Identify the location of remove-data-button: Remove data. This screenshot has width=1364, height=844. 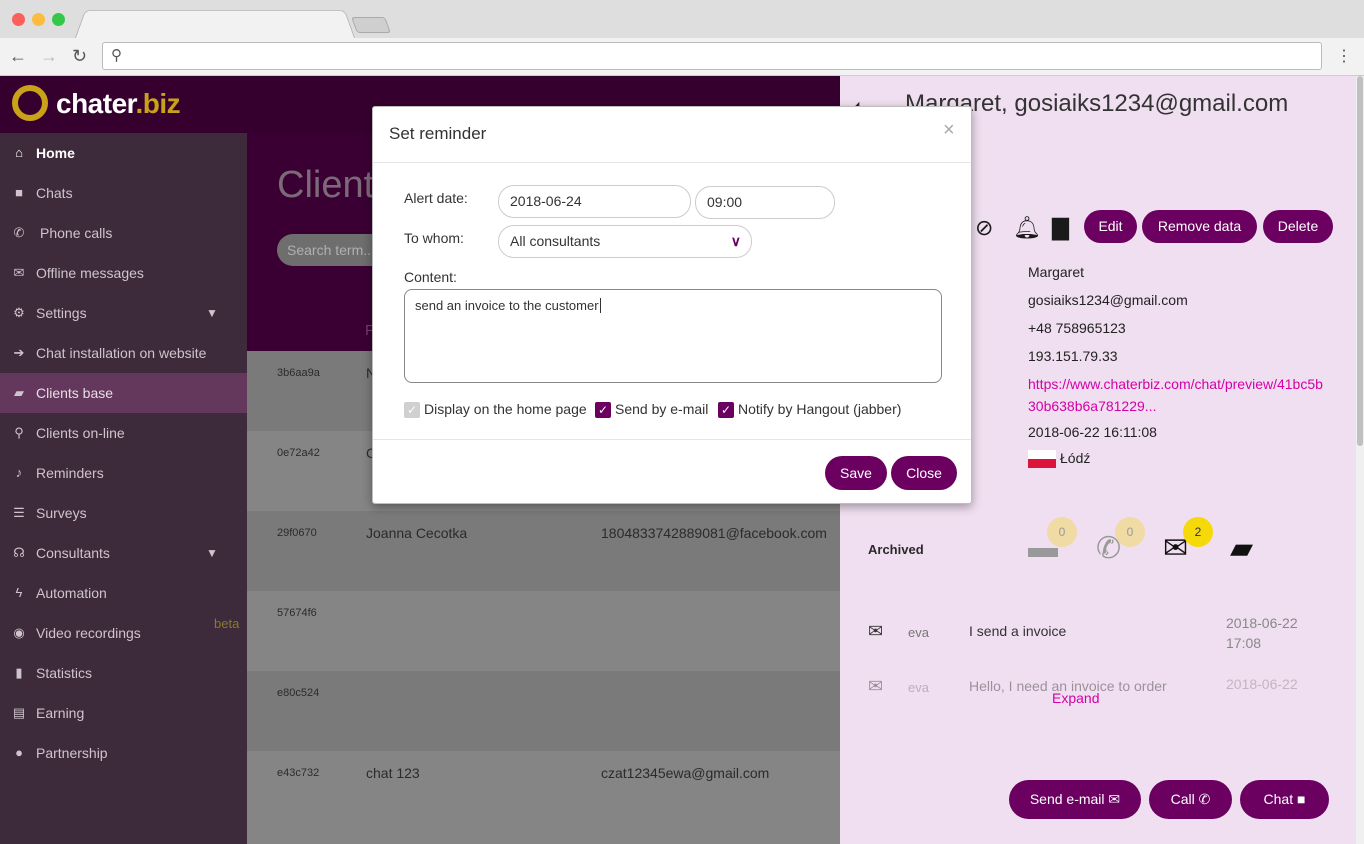
(1199, 226).